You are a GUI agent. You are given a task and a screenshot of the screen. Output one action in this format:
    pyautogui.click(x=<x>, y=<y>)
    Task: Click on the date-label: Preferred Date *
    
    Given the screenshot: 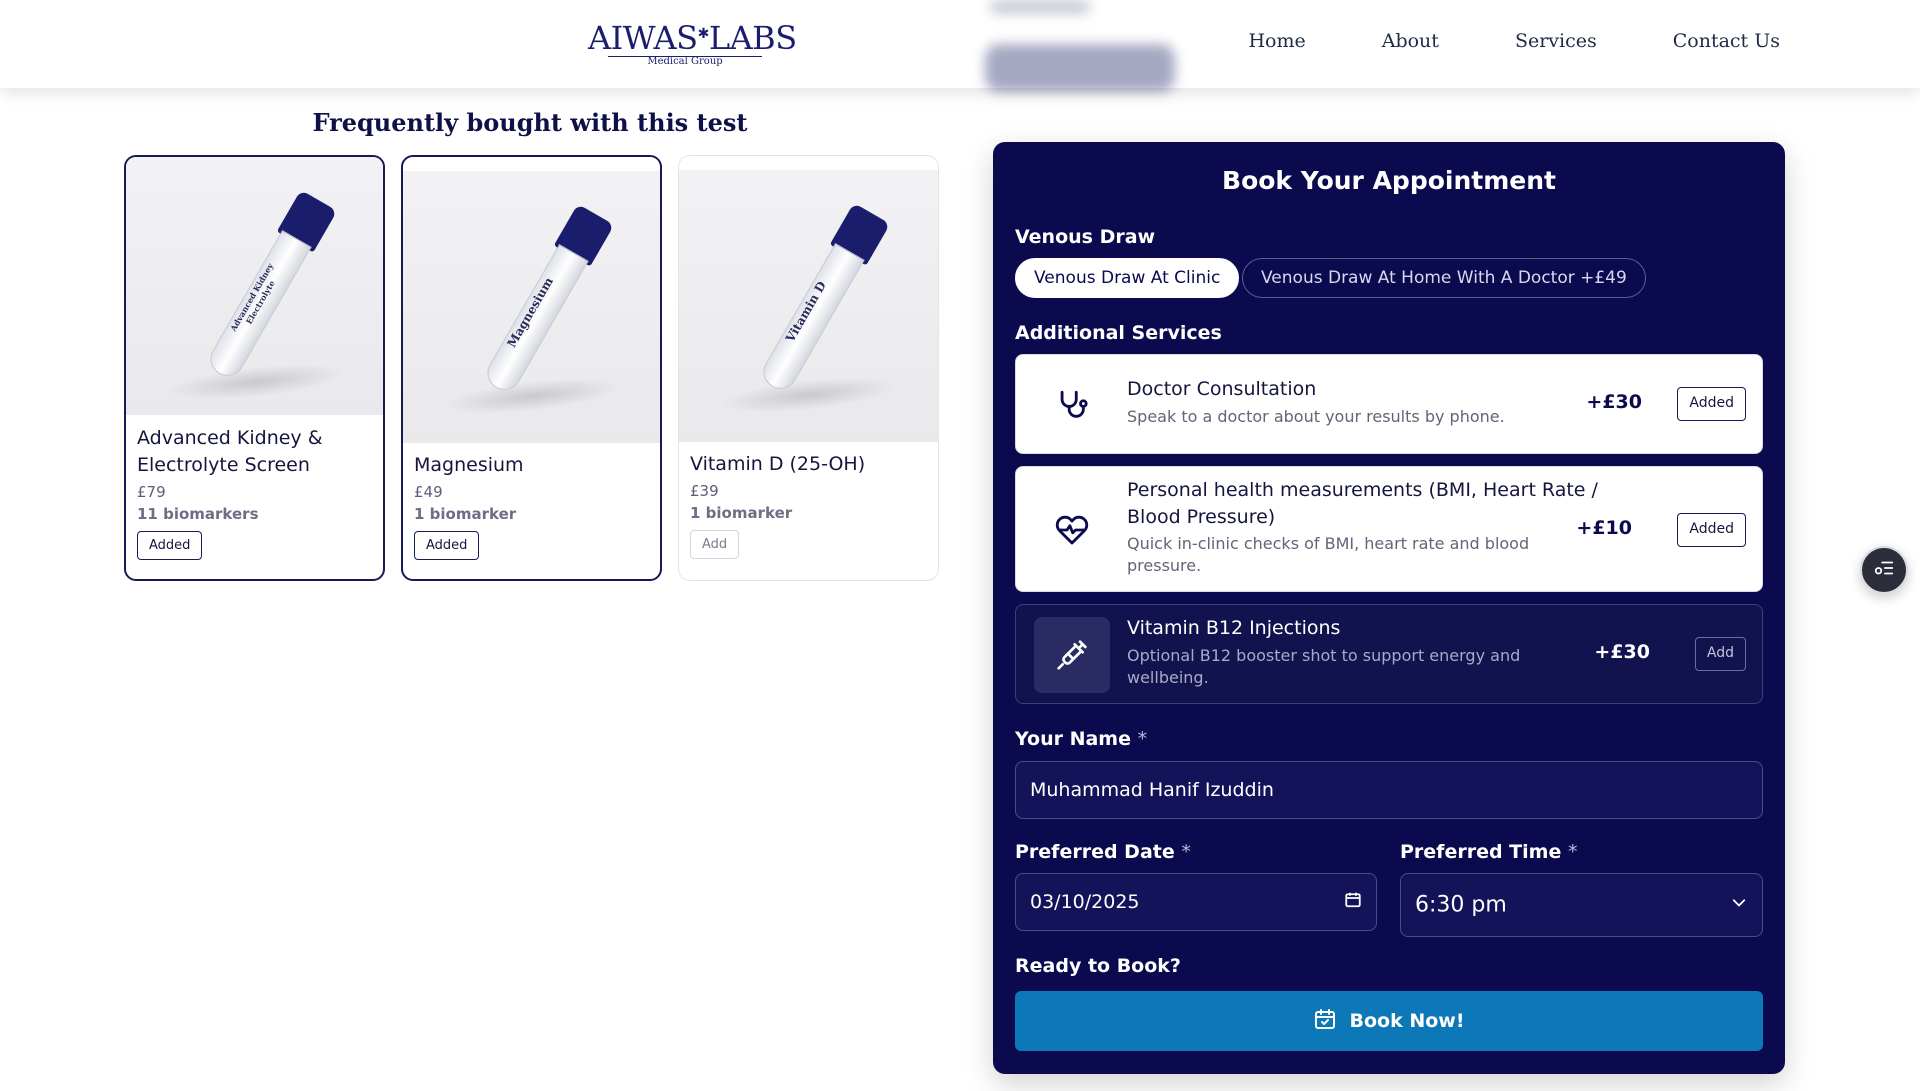 What is the action you would take?
    pyautogui.click(x=1103, y=852)
    